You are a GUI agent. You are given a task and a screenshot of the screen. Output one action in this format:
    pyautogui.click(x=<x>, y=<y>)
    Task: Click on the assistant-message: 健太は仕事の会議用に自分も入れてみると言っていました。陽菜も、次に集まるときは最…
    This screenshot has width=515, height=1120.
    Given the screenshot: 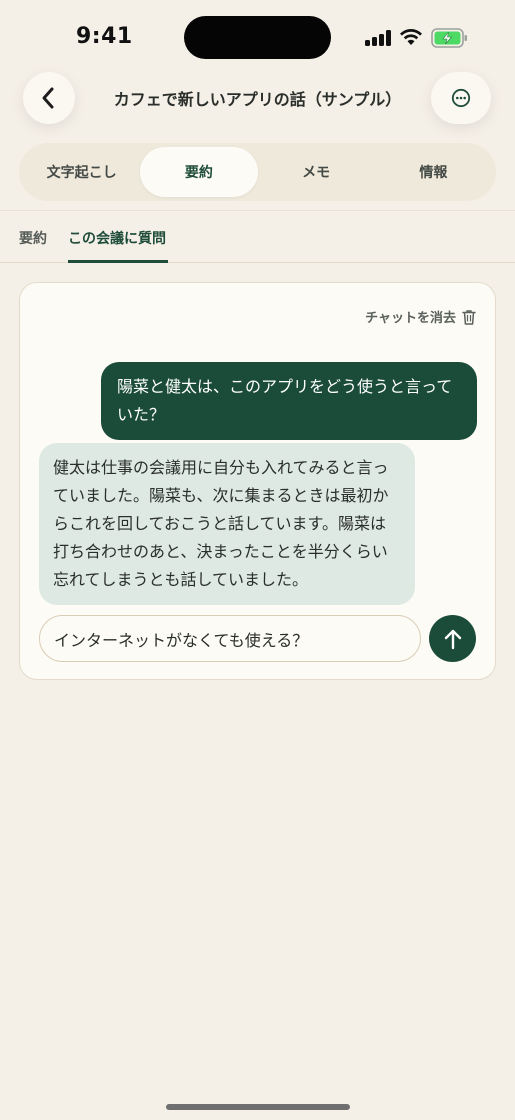 What is the action you would take?
    pyautogui.click(x=227, y=524)
    